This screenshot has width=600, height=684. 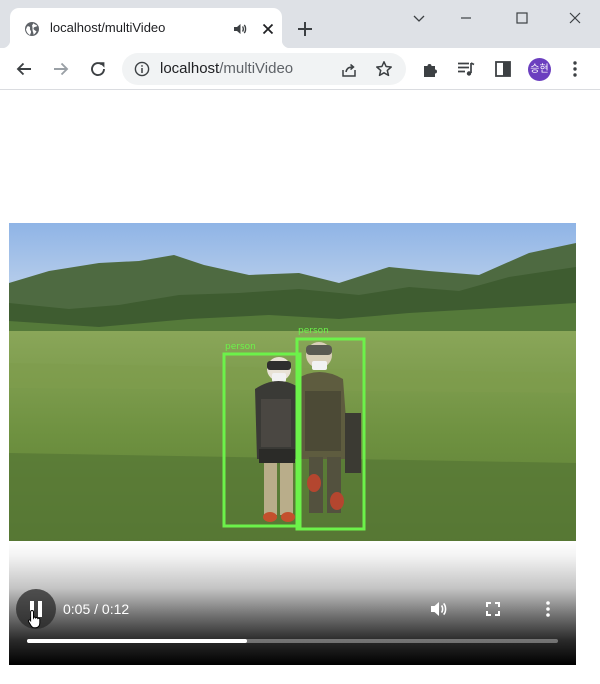 I want to click on share-icon, so click(x=349, y=70).